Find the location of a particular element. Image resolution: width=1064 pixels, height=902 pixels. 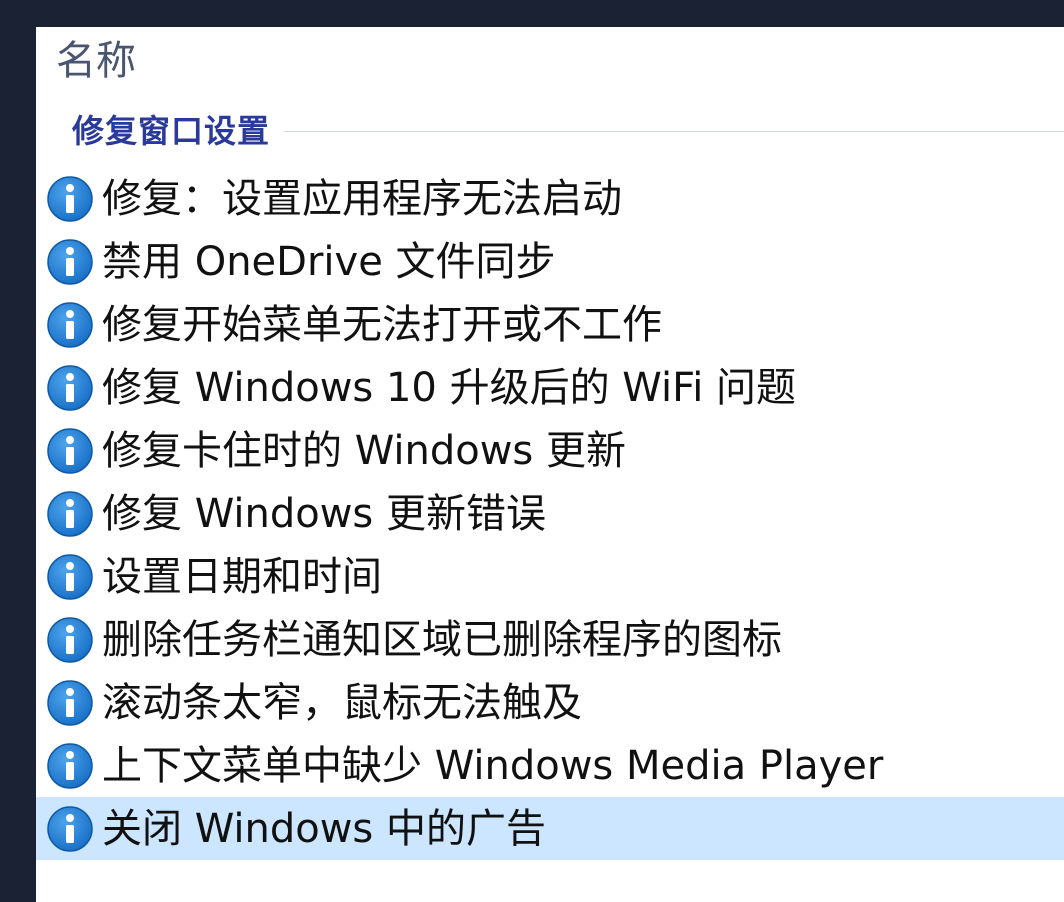

list-item-label: 修复开始菜单无法打开或不工作 is located at coordinates (382, 324).